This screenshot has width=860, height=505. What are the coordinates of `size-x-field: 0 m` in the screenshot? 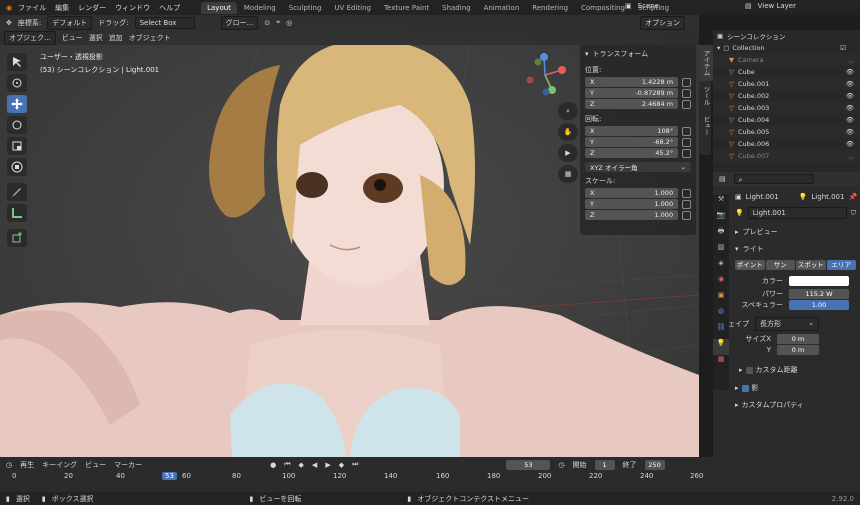 It's located at (798, 339).